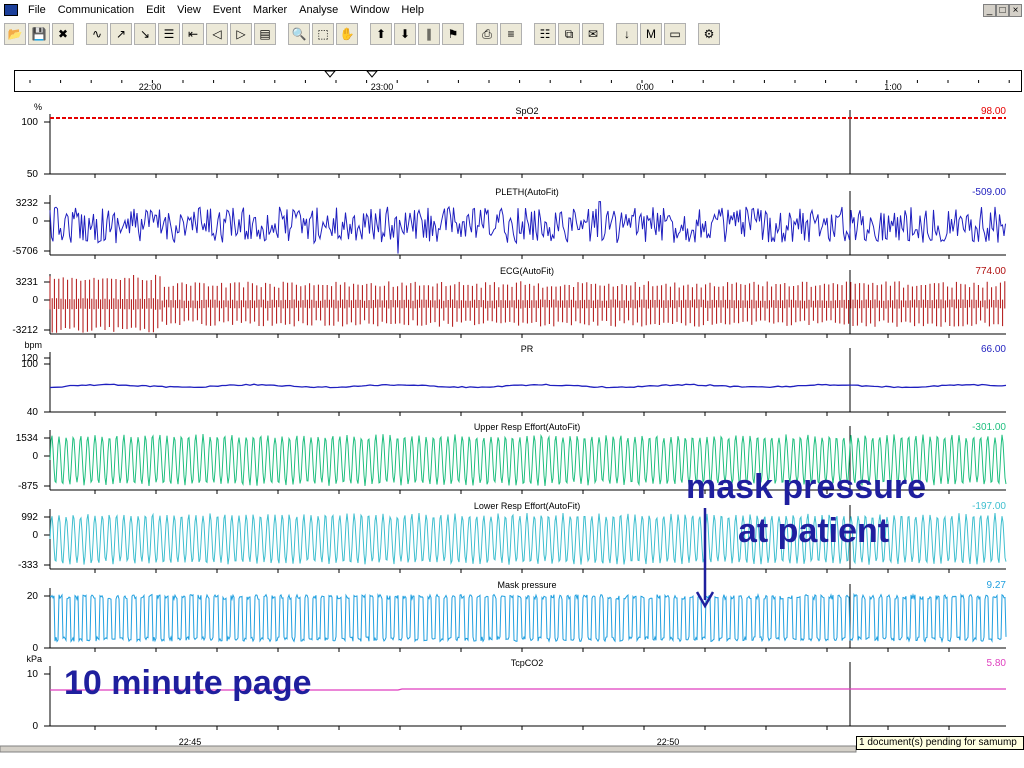  Describe the element at coordinates (989, 427) in the screenshot. I see `channel-value: -301.00` at that location.